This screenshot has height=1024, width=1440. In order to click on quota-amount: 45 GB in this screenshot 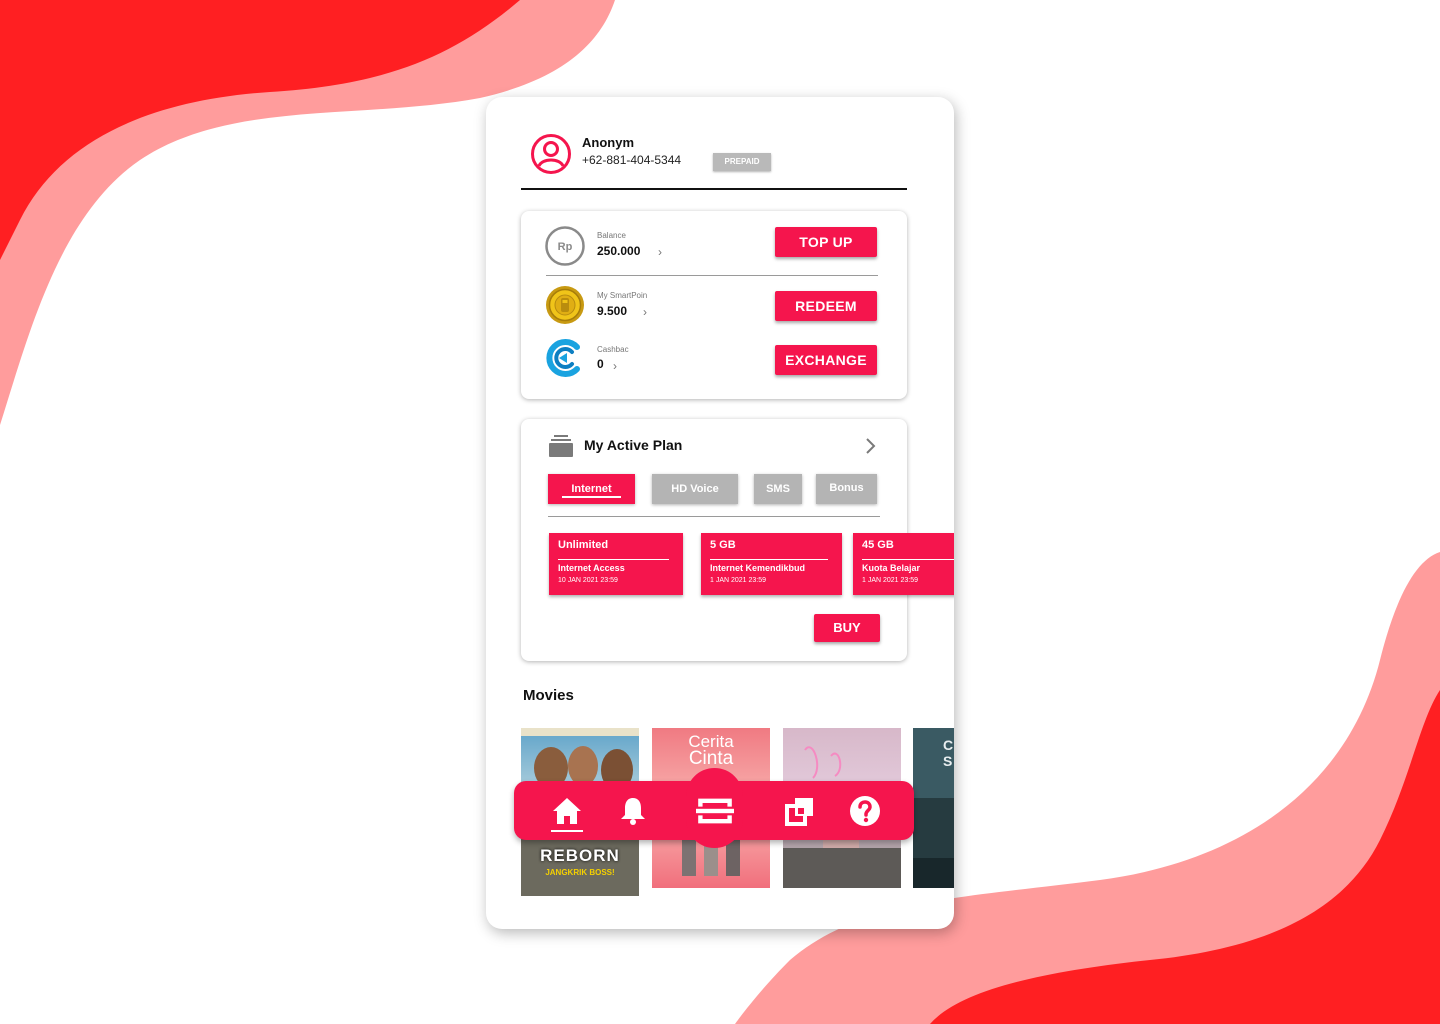, I will do `click(878, 545)`.